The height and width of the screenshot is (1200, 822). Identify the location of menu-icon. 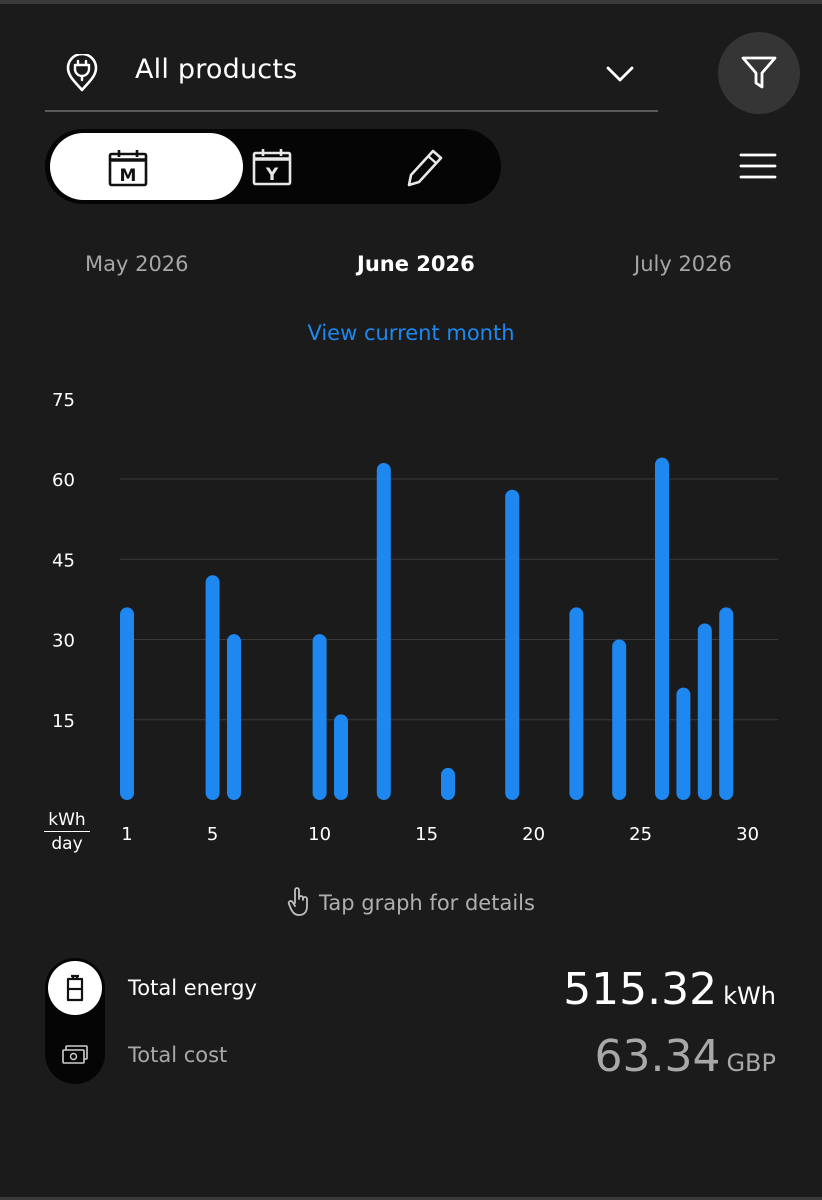
(758, 166).